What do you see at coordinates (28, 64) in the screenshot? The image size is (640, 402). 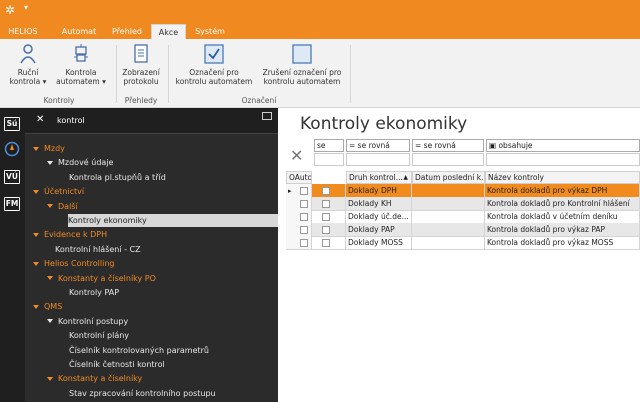 I see `manual-check-button: Ruční kontrola ▾` at bounding box center [28, 64].